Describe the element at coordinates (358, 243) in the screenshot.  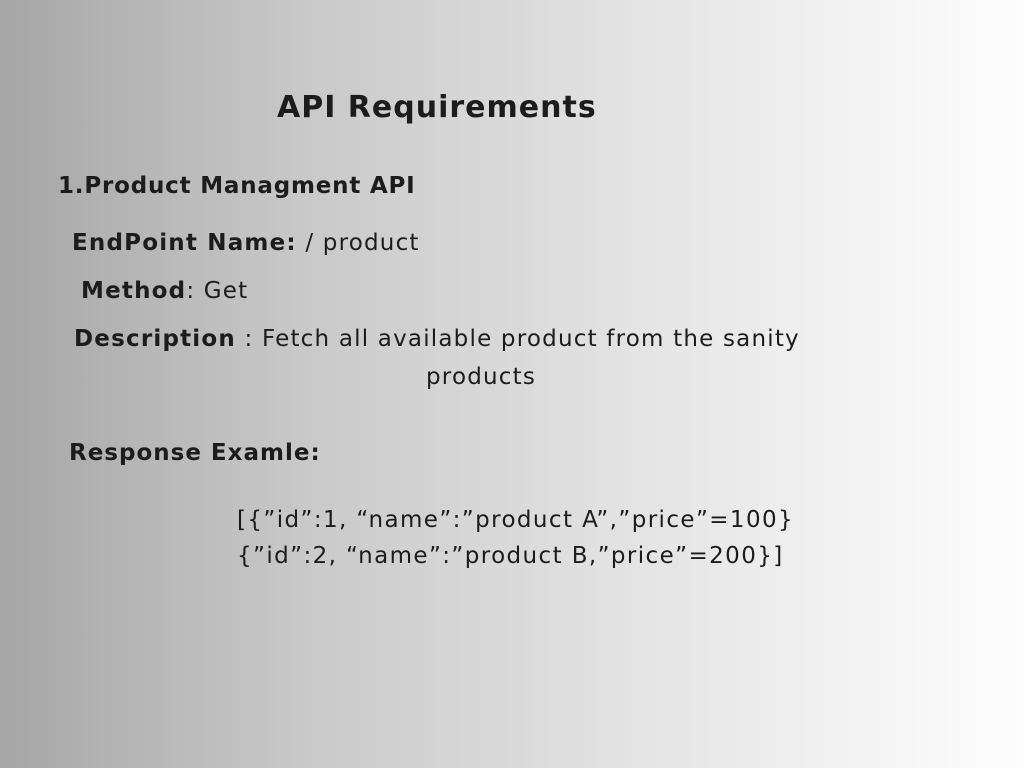
I see `endpoint-value: / product` at that location.